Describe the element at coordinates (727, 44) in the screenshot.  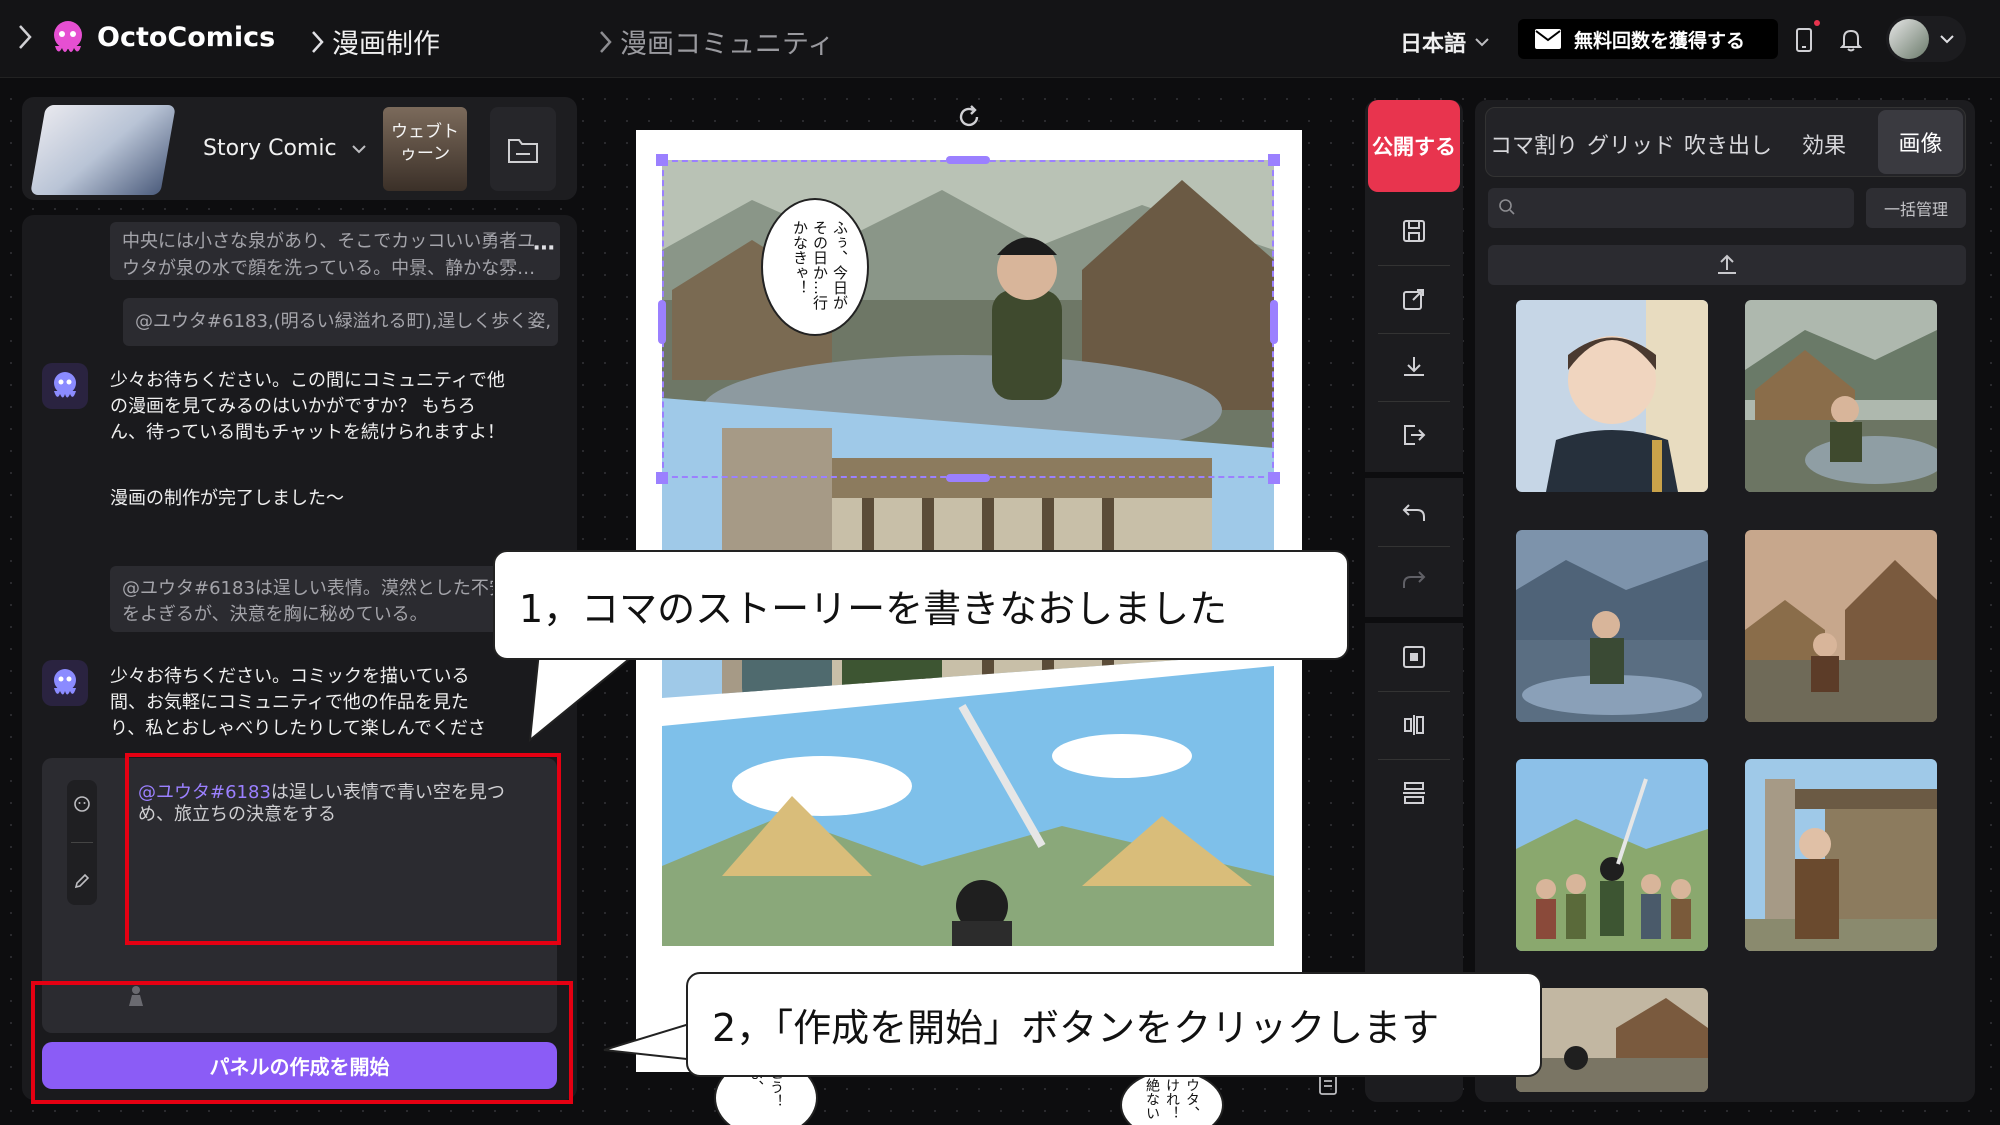
I see `nav-comic-community-label: 漫画コミュニティ` at that location.